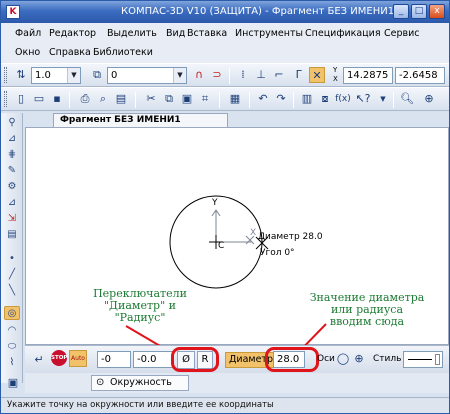 This screenshot has height=414, width=450. I want to click on magnet-icon: ∩, so click(199, 75).